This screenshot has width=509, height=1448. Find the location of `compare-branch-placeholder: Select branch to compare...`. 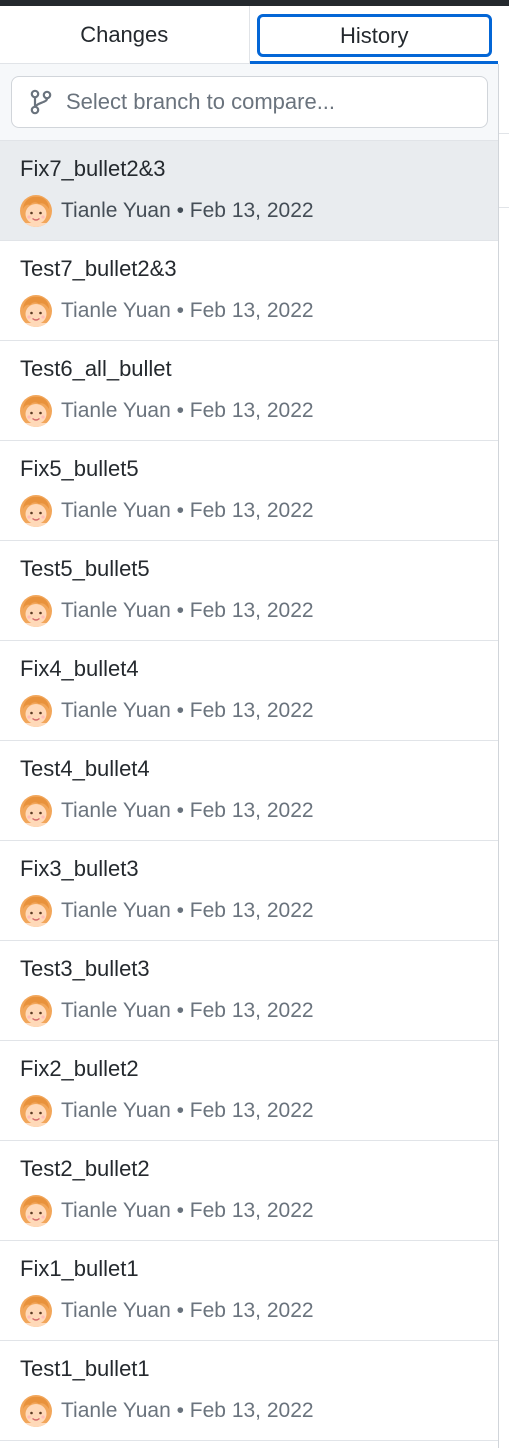

compare-branch-placeholder: Select branch to compare... is located at coordinates (201, 101).